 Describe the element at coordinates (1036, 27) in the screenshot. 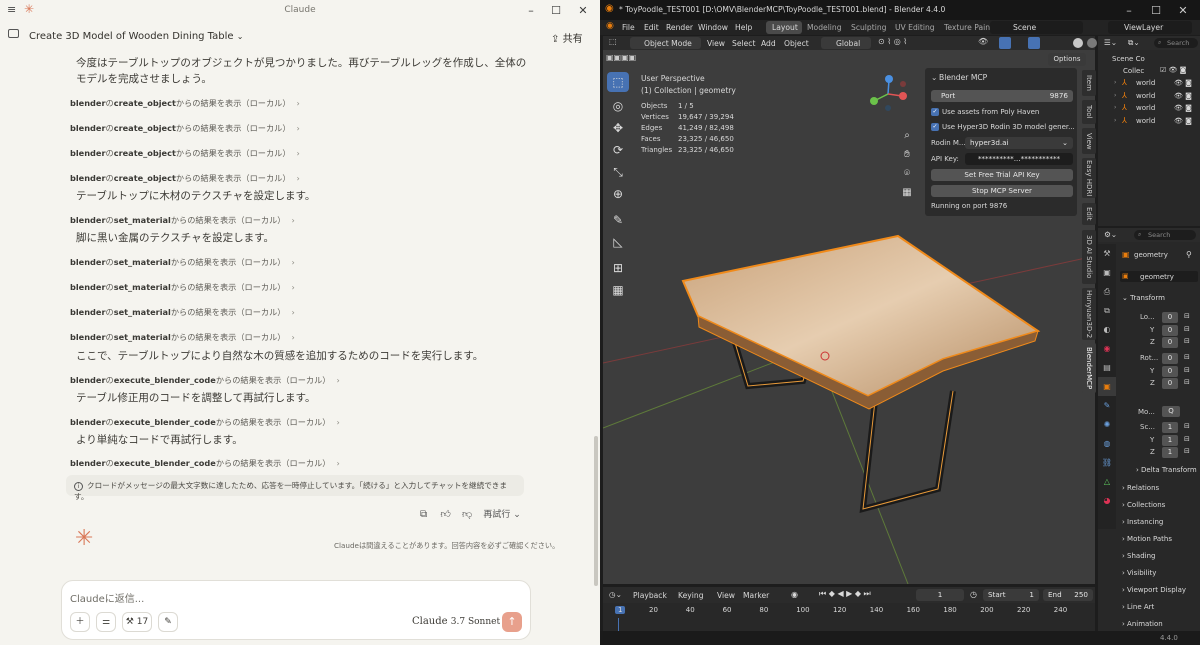

I see `scene-selector` at that location.